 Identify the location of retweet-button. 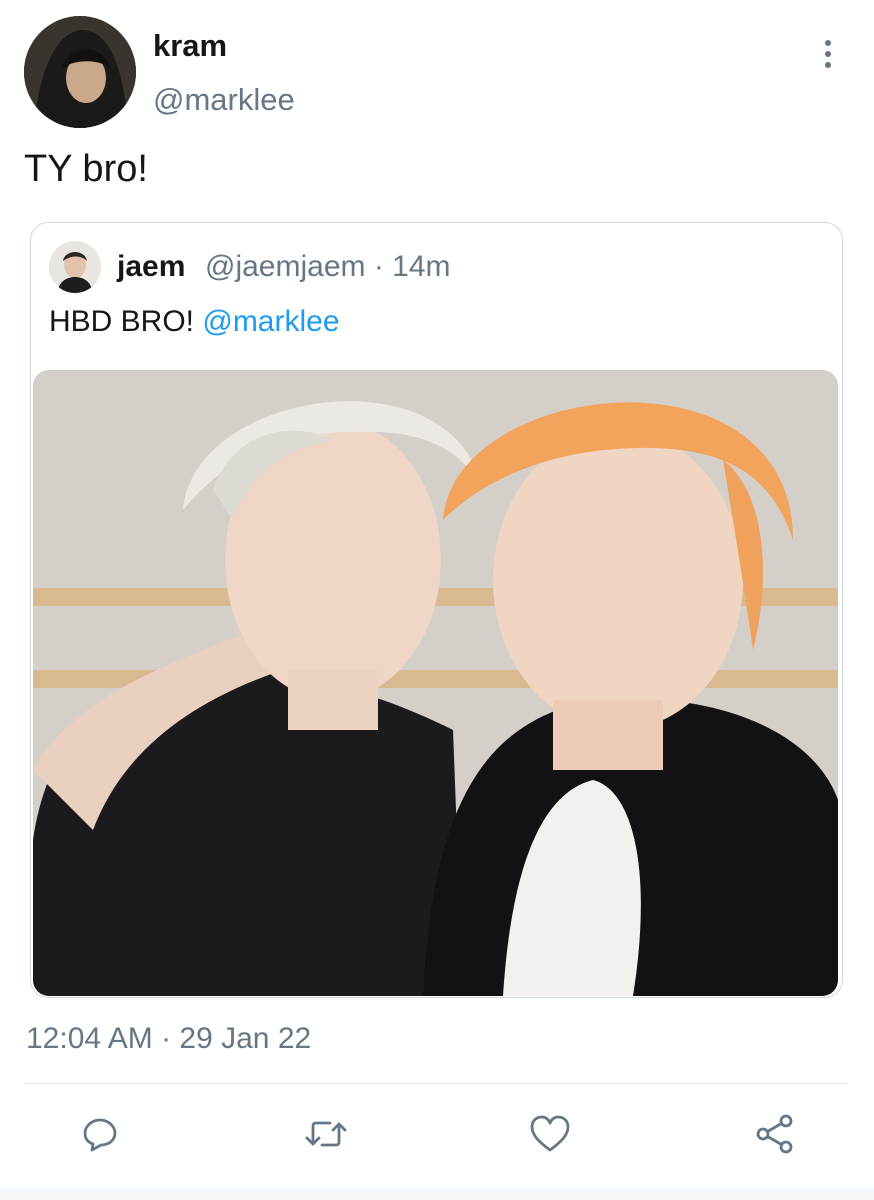
(326, 1134).